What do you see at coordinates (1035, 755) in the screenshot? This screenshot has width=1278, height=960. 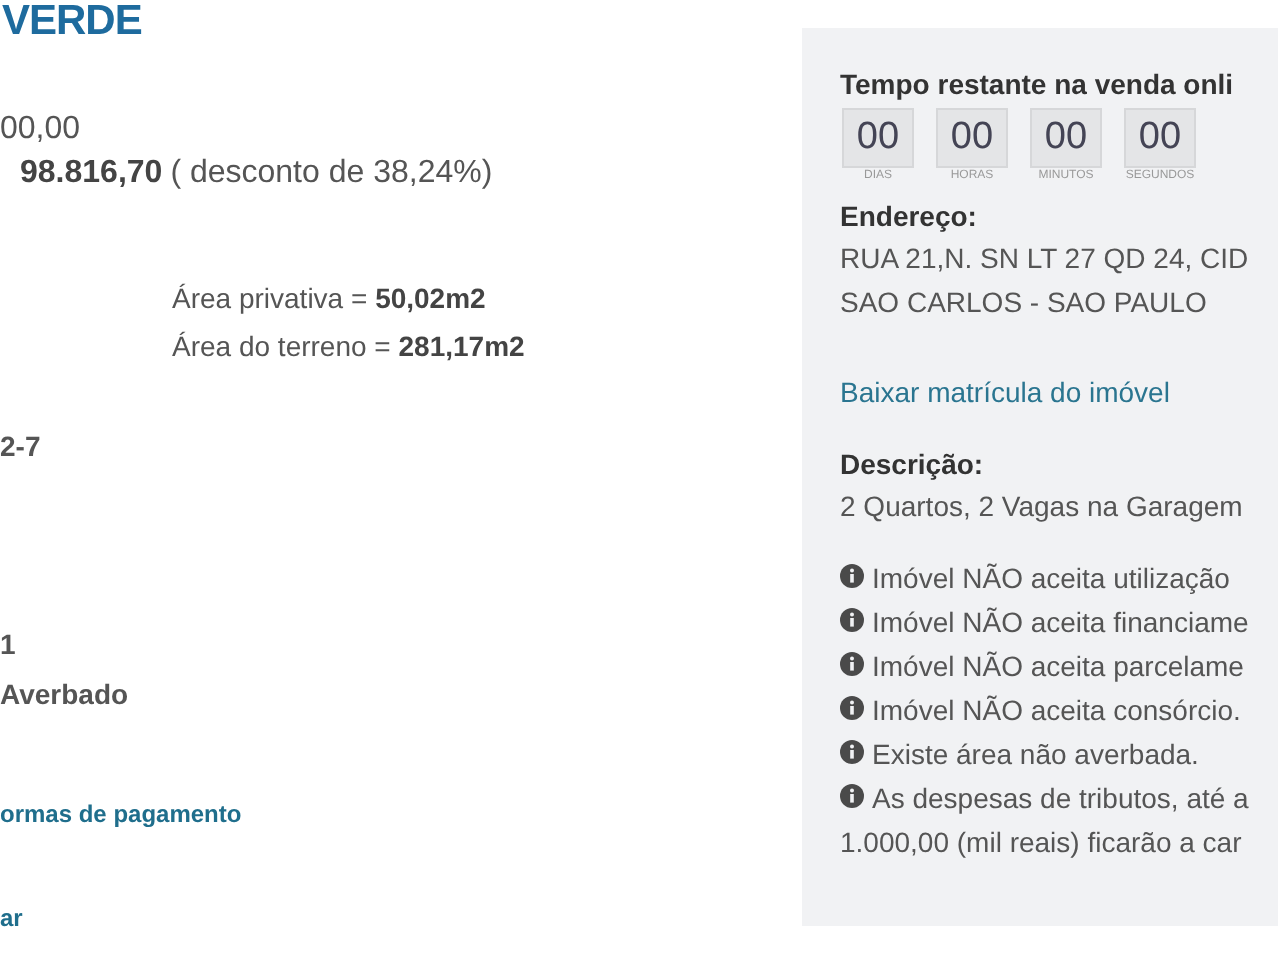 I see `notice-text: Existe área não averbada.` at bounding box center [1035, 755].